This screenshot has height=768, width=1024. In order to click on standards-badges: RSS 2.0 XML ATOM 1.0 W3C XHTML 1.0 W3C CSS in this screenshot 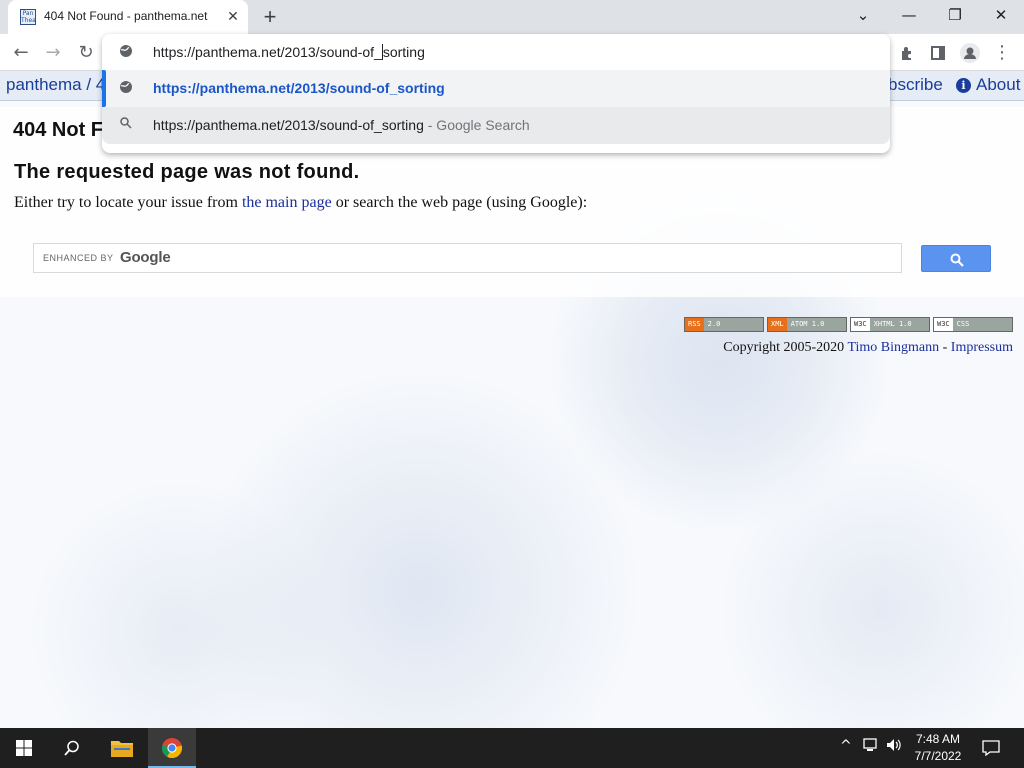, I will do `click(849, 324)`.